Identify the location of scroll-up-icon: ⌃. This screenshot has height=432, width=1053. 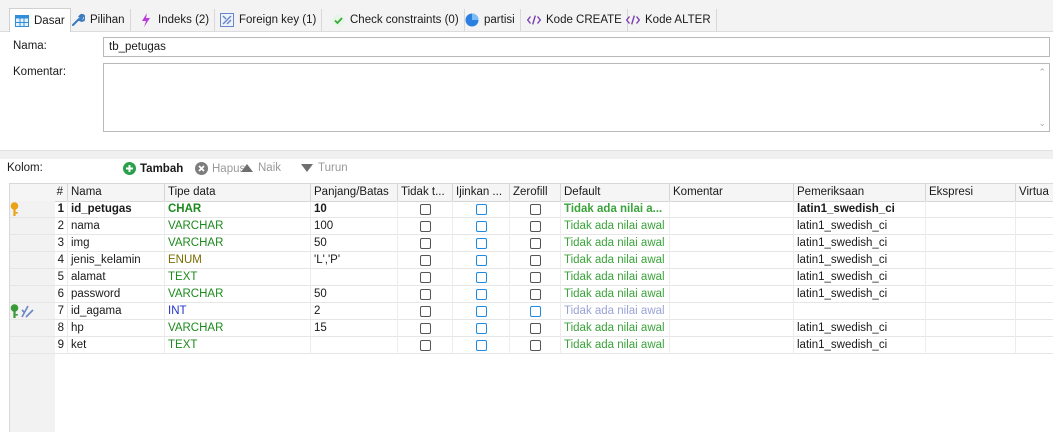
(1042, 72).